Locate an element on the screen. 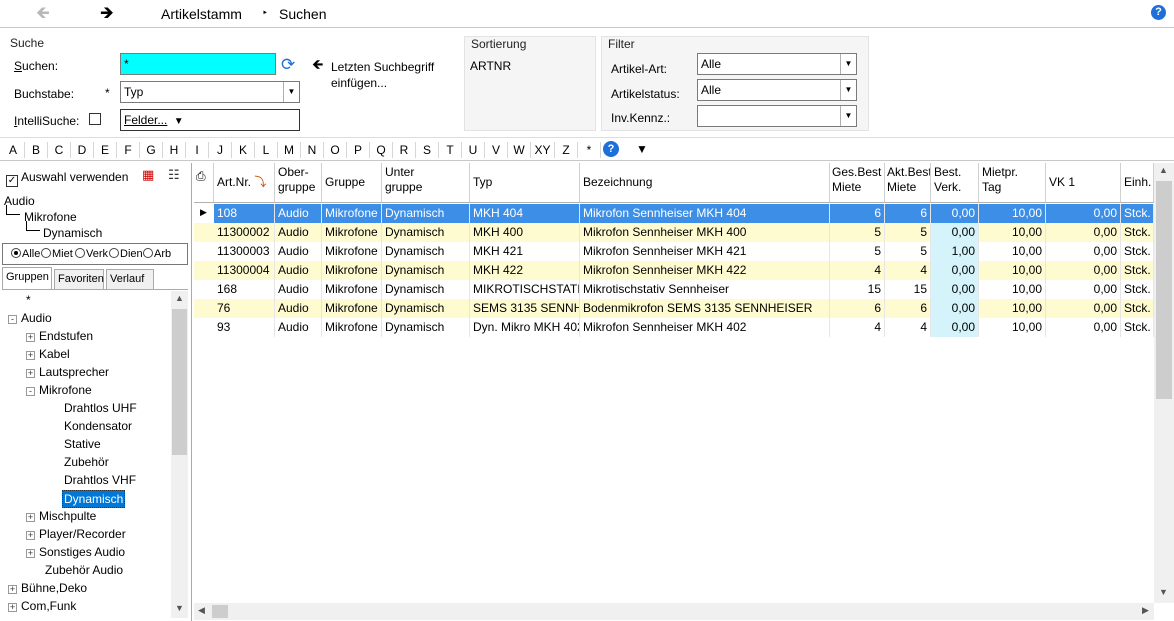 This screenshot has width=1174, height=621. tree-item-mikrofone: - Mikrofone is located at coordinates (59, 390).